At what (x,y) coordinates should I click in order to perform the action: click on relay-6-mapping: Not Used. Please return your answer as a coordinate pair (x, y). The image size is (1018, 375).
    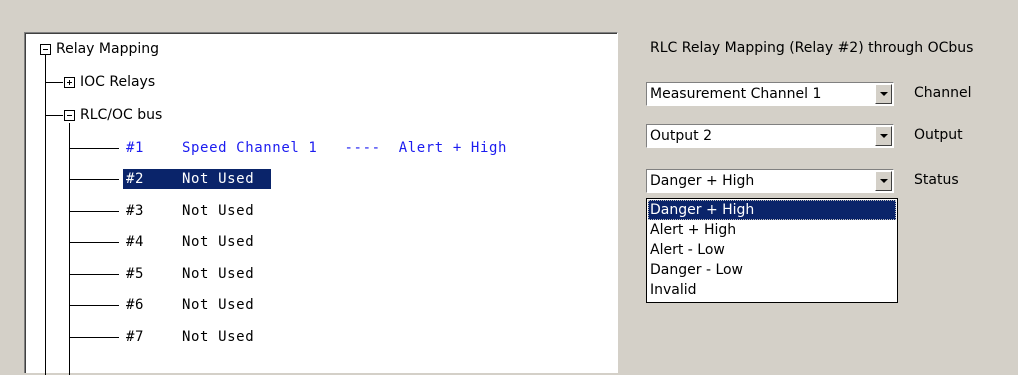
    Looking at the image, I should click on (218, 305).